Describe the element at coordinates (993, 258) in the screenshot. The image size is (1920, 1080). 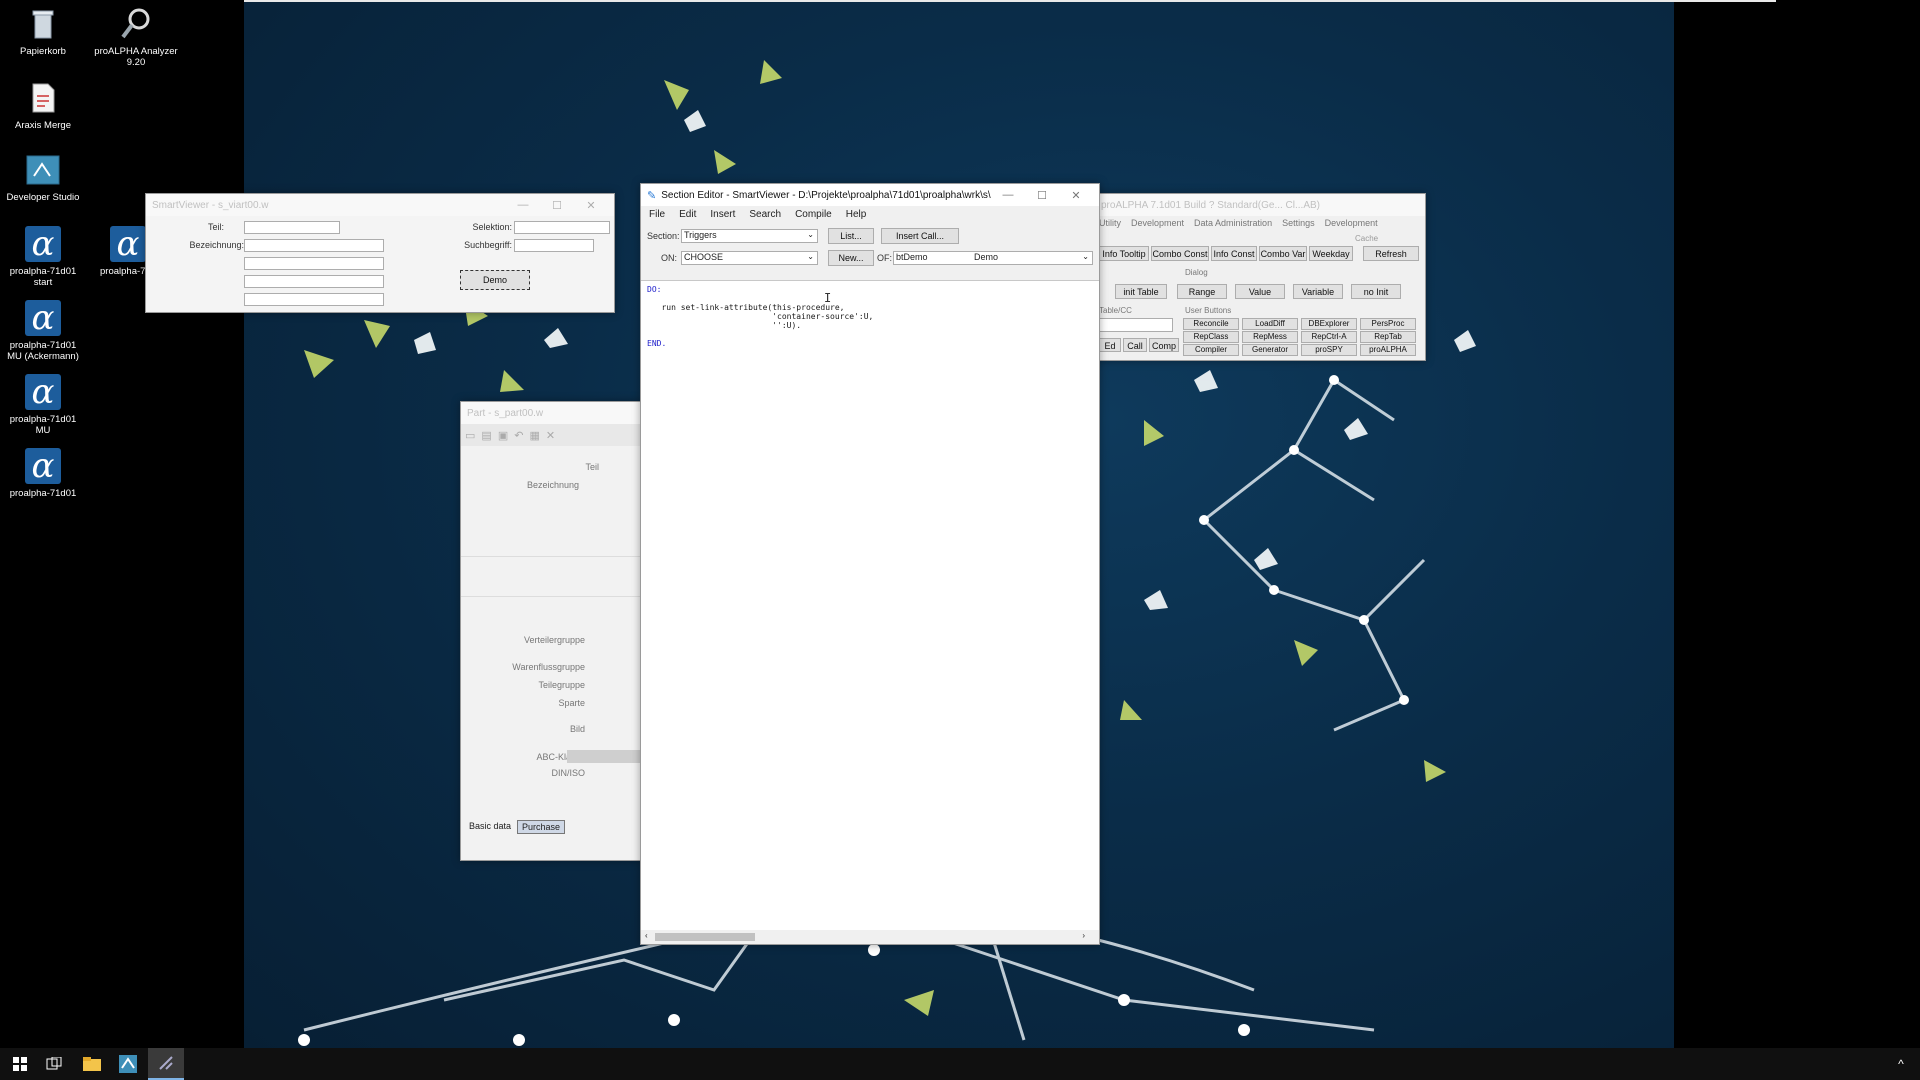
I see `of-select: btDemo Demo ⌄` at that location.